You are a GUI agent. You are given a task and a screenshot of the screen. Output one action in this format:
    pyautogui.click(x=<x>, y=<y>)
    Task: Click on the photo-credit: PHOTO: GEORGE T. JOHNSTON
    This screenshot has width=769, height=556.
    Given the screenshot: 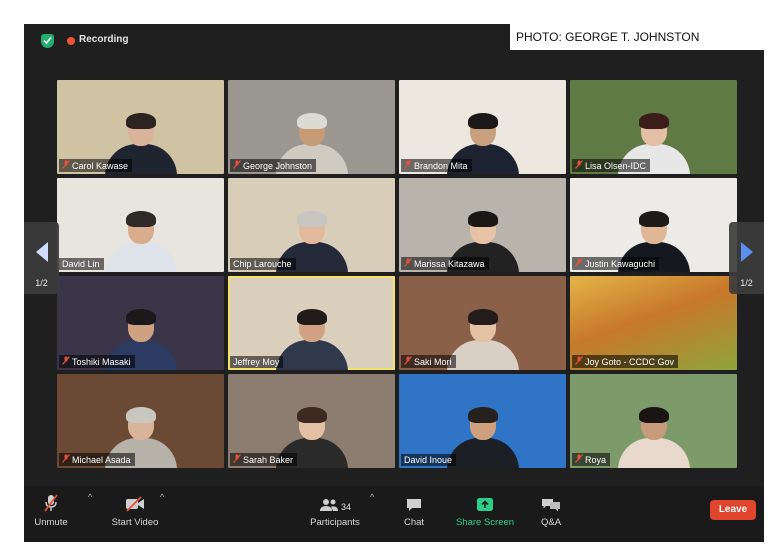 What is the action you would take?
    pyautogui.click(x=637, y=37)
    